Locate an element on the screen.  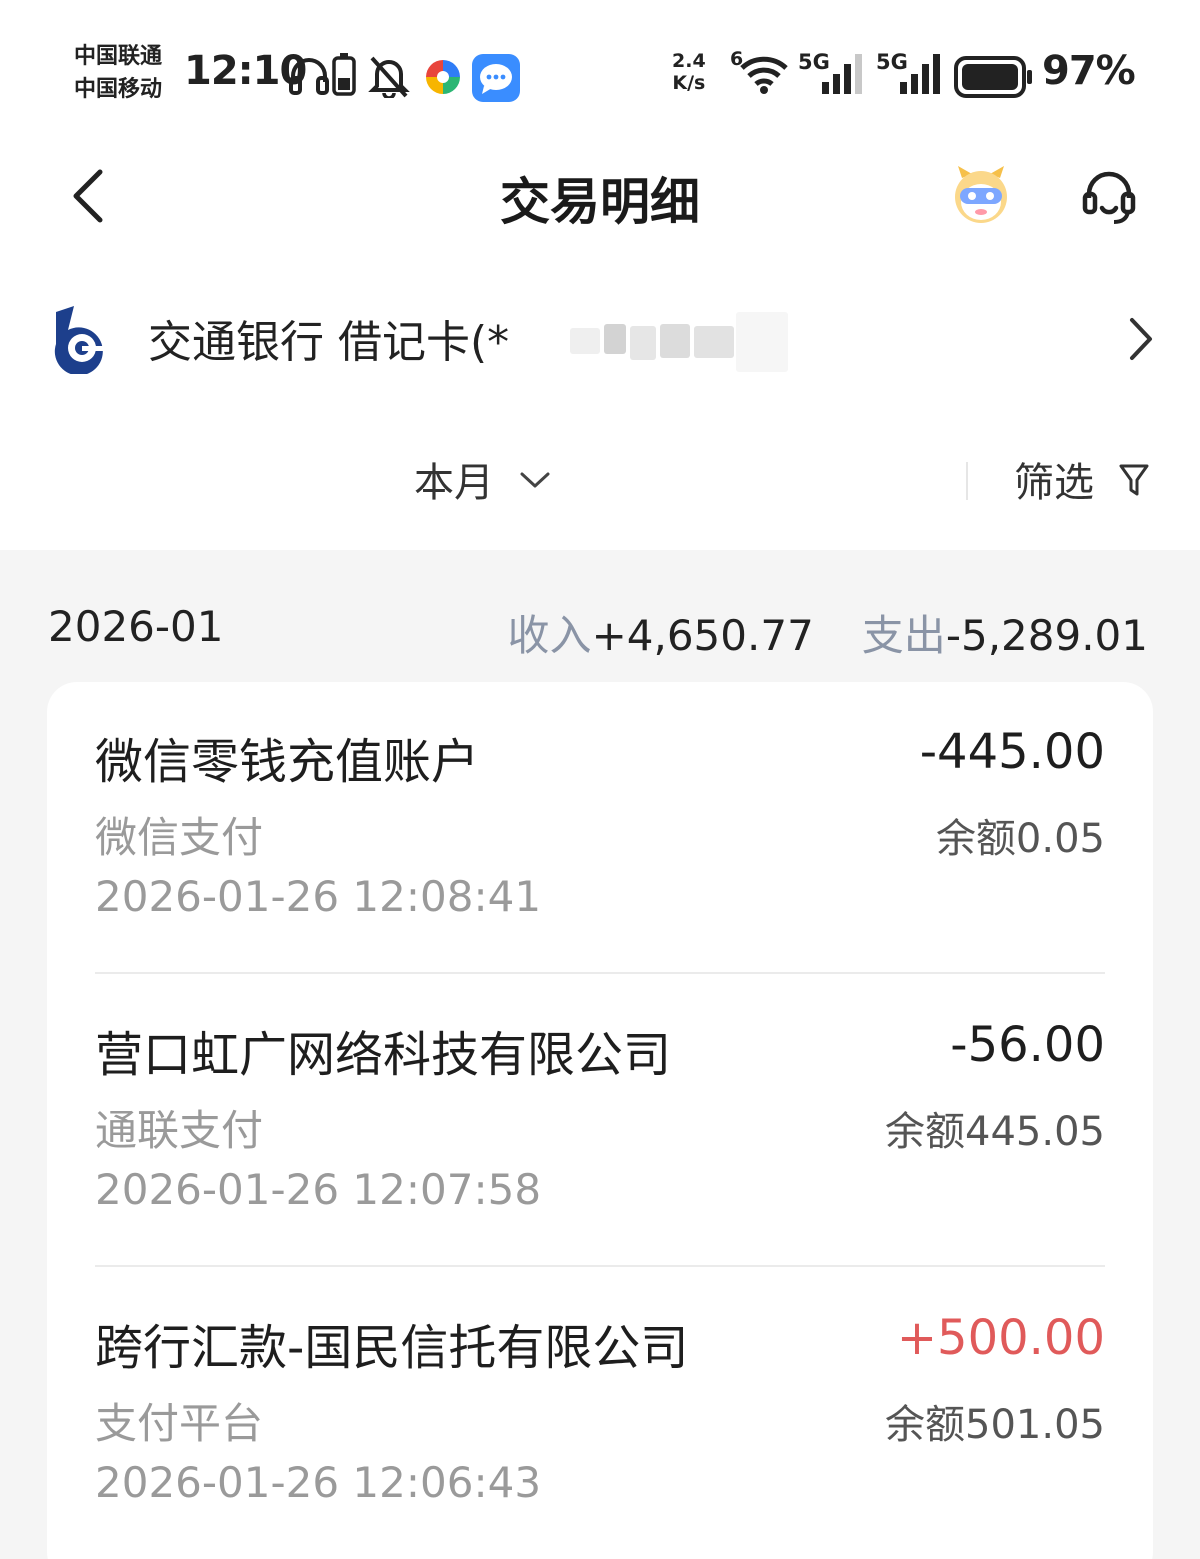
page-title: 交易明细 is located at coordinates (600, 202).